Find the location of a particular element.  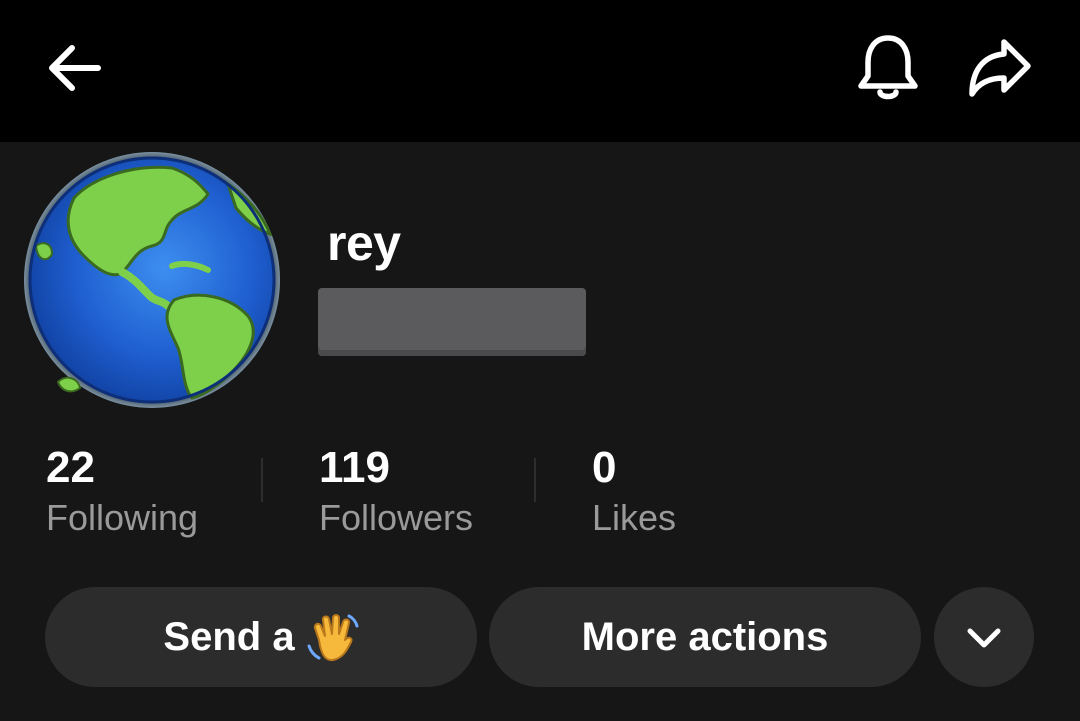

redacted-handle is located at coordinates (452, 322).